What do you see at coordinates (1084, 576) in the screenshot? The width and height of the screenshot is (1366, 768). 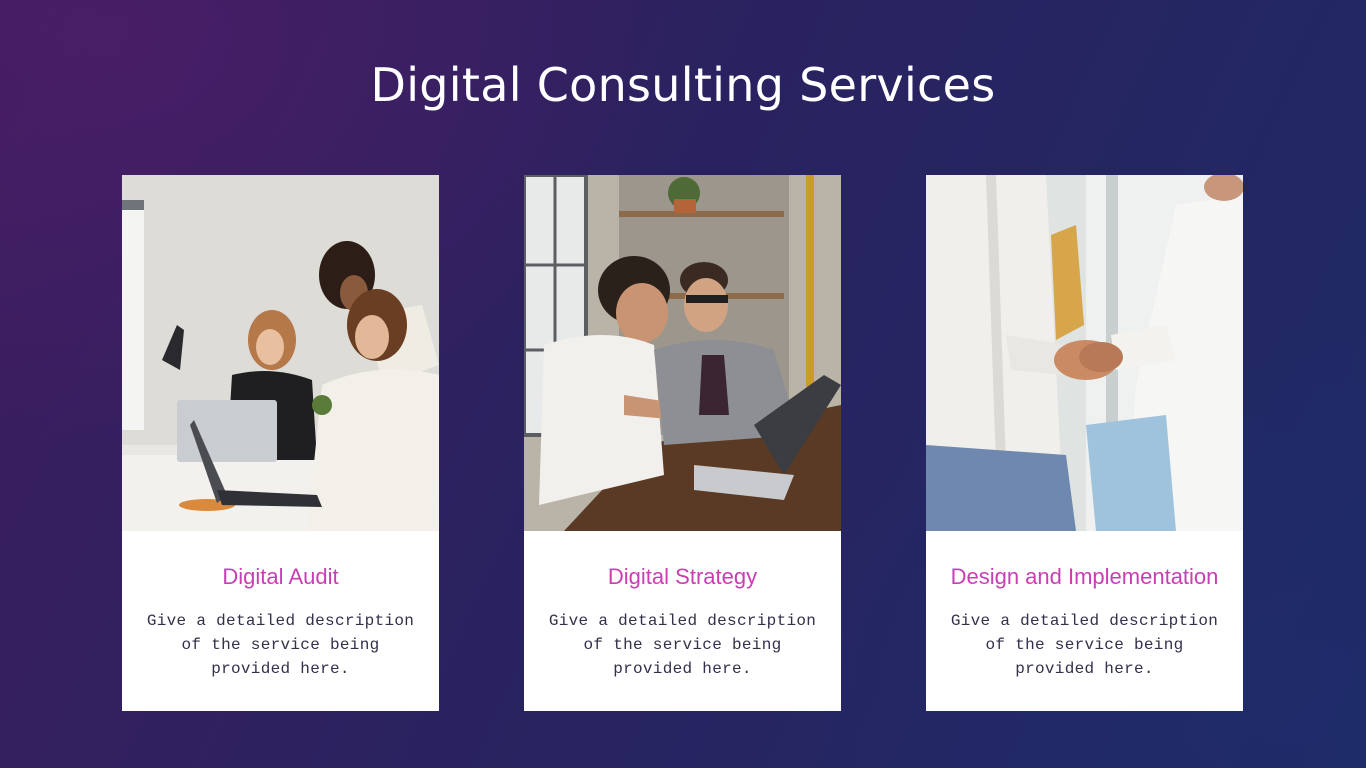 I see `service-title: Design and Implementation` at bounding box center [1084, 576].